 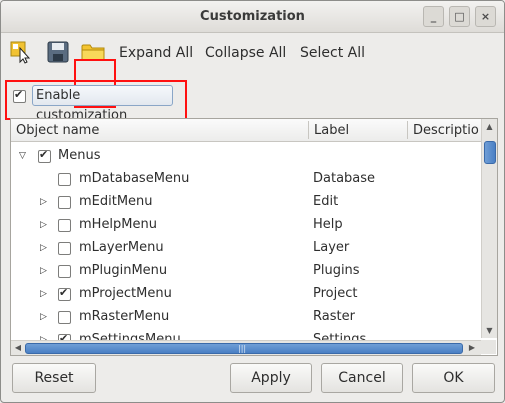 I want to click on pointer-select-icon, so click(x=22, y=52).